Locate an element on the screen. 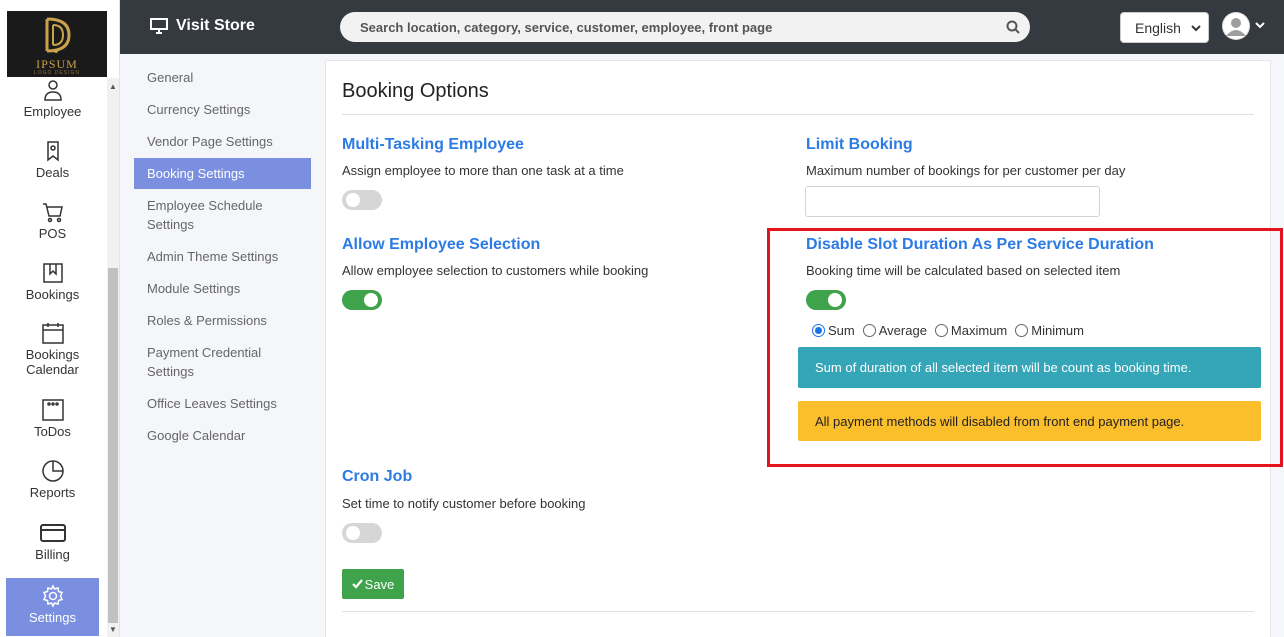 The image size is (1284, 637). employee-icon is located at coordinates (52, 90).